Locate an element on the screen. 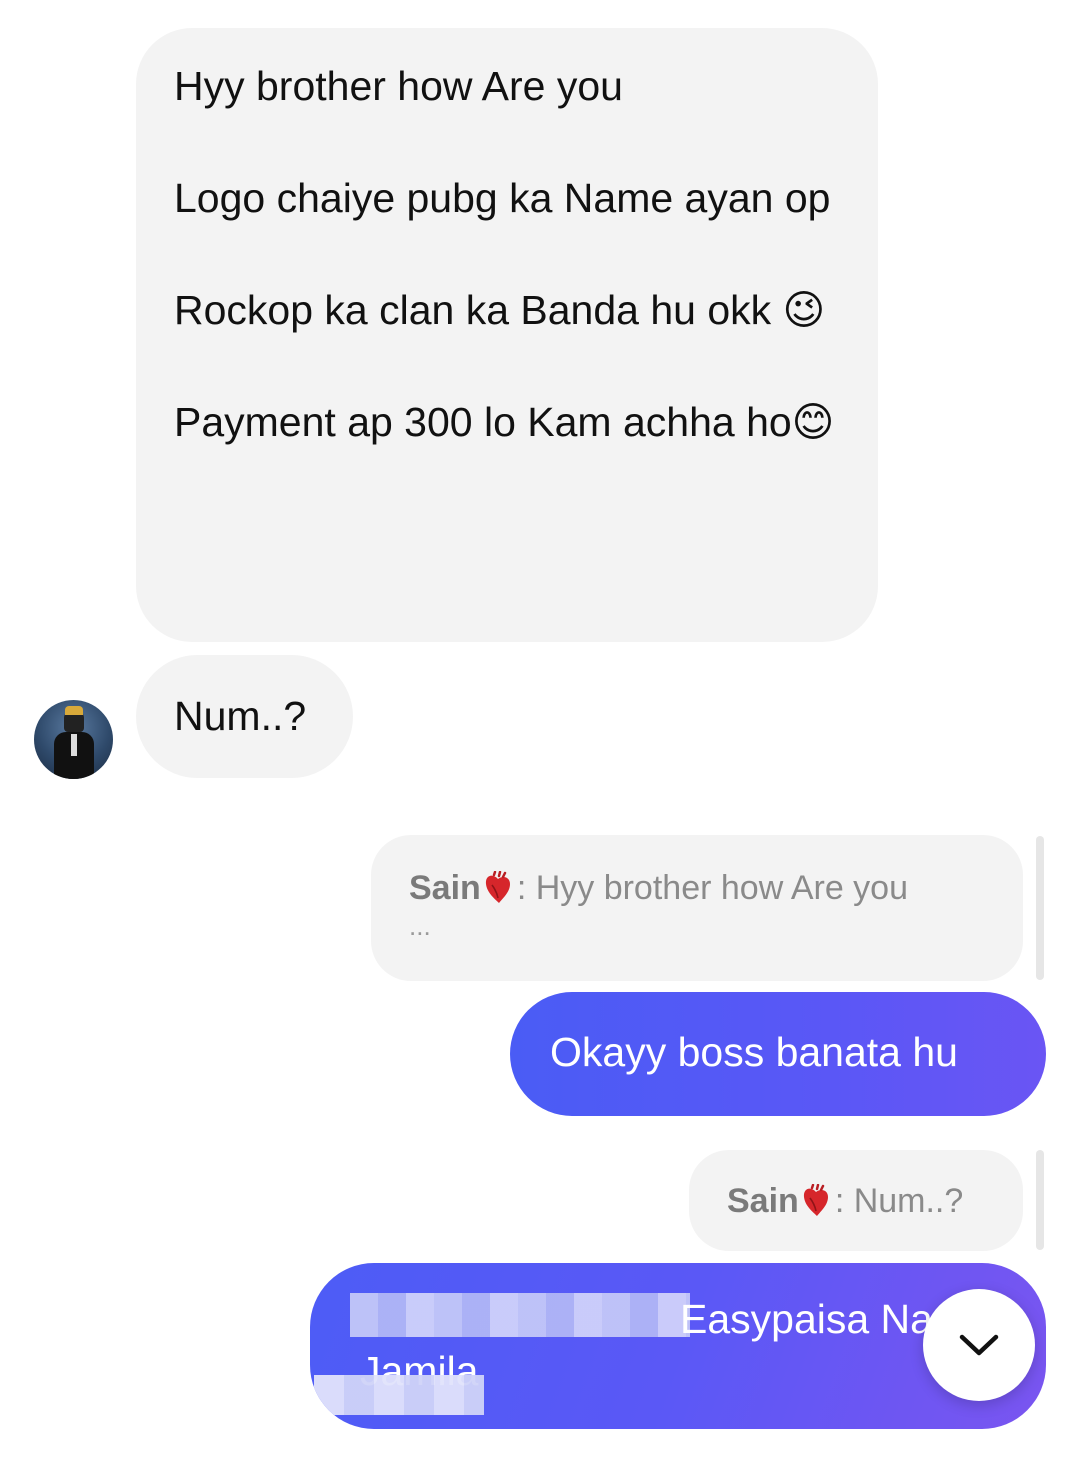 This screenshot has width=1080, height=1464. message-paragraph: Payment ap 300 lo Kam achha ho😊 is located at coordinates (504, 422).